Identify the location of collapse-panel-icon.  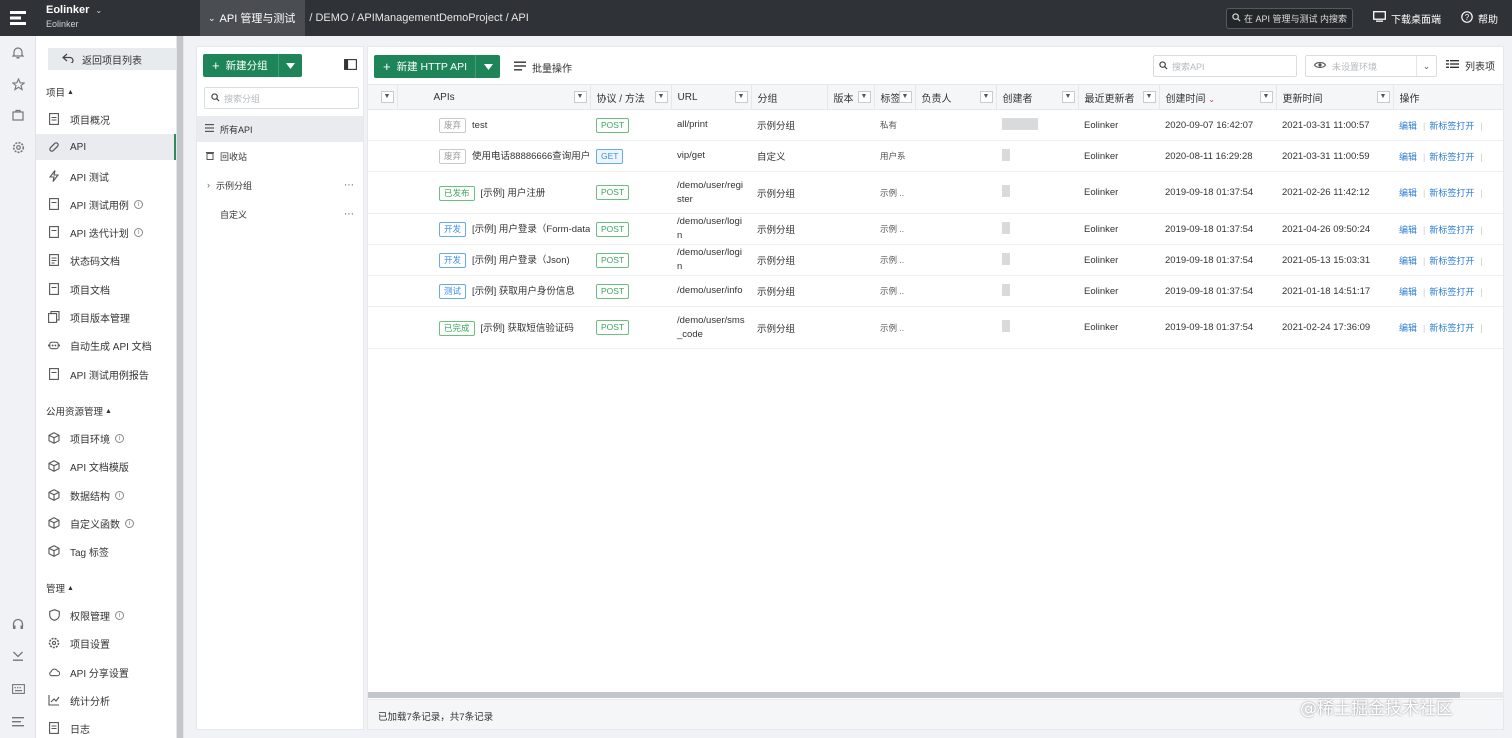
(350, 66).